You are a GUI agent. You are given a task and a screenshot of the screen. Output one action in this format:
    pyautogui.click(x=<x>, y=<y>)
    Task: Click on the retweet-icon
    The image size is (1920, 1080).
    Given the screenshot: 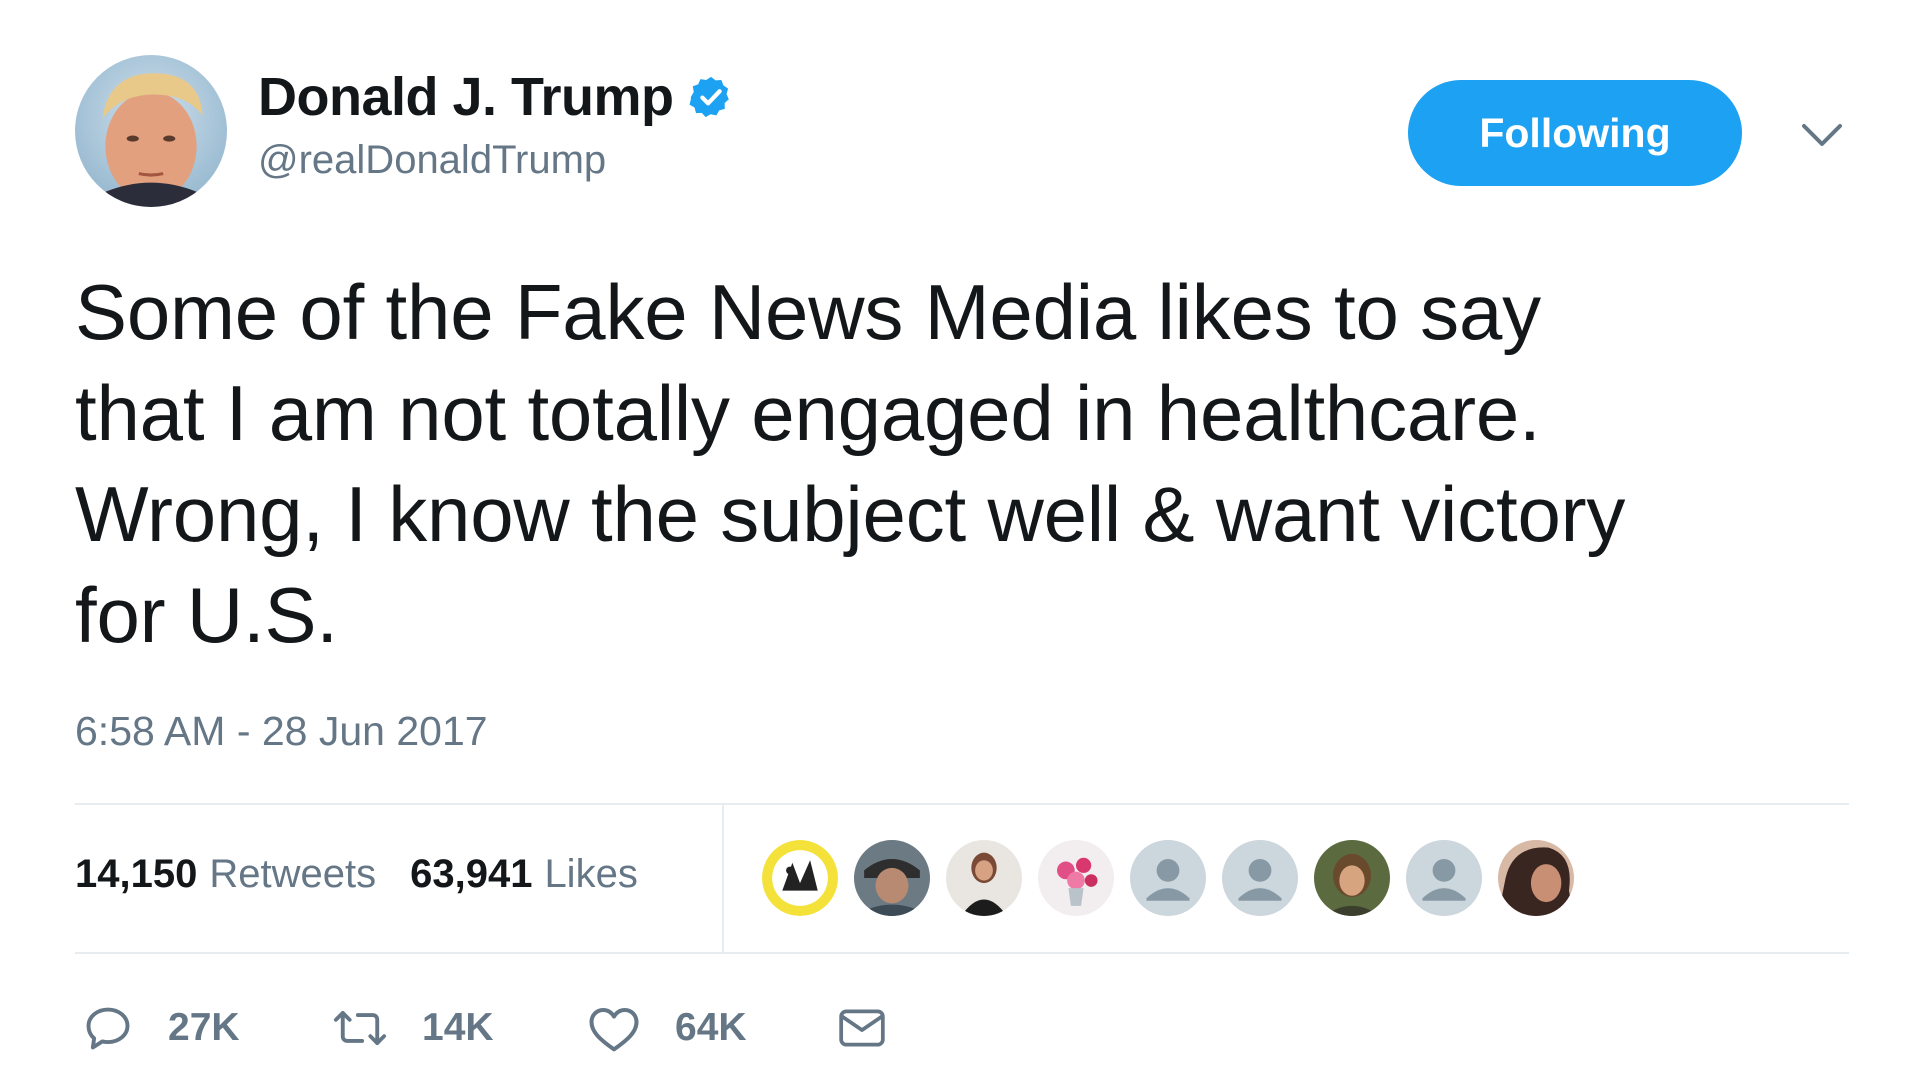 What is the action you would take?
    pyautogui.click(x=360, y=1028)
    